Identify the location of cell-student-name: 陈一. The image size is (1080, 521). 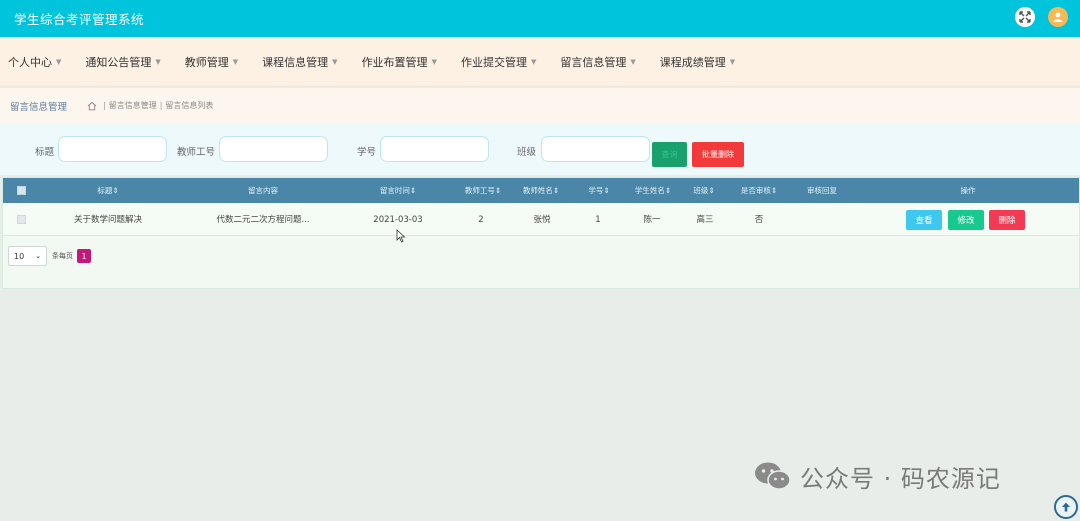
(652, 220).